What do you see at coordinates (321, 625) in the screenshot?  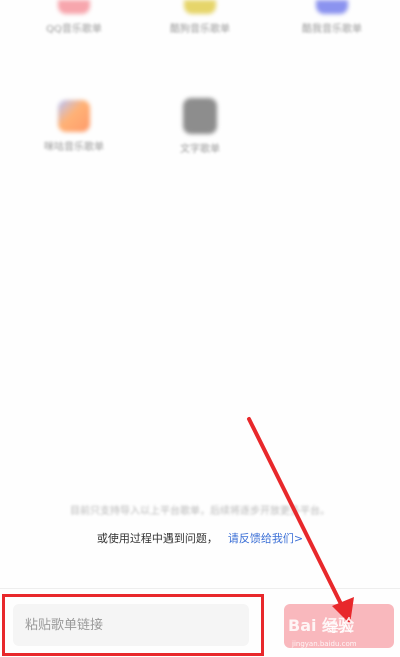 I see `watermark-logo: Bai 经验` at bounding box center [321, 625].